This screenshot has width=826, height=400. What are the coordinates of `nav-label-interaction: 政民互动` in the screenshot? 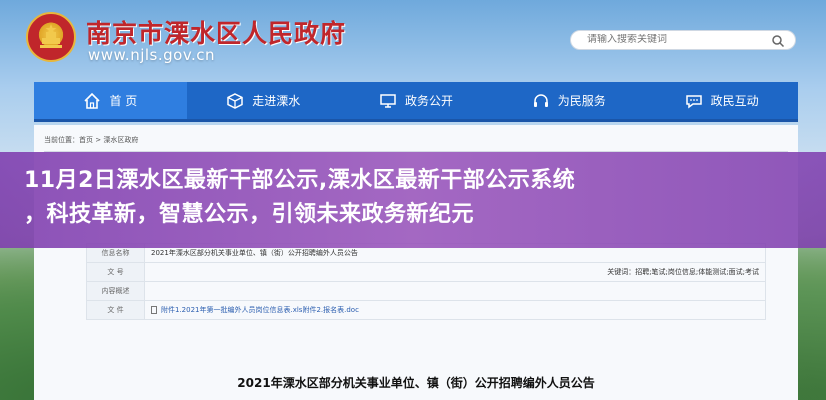 It's located at (734, 101).